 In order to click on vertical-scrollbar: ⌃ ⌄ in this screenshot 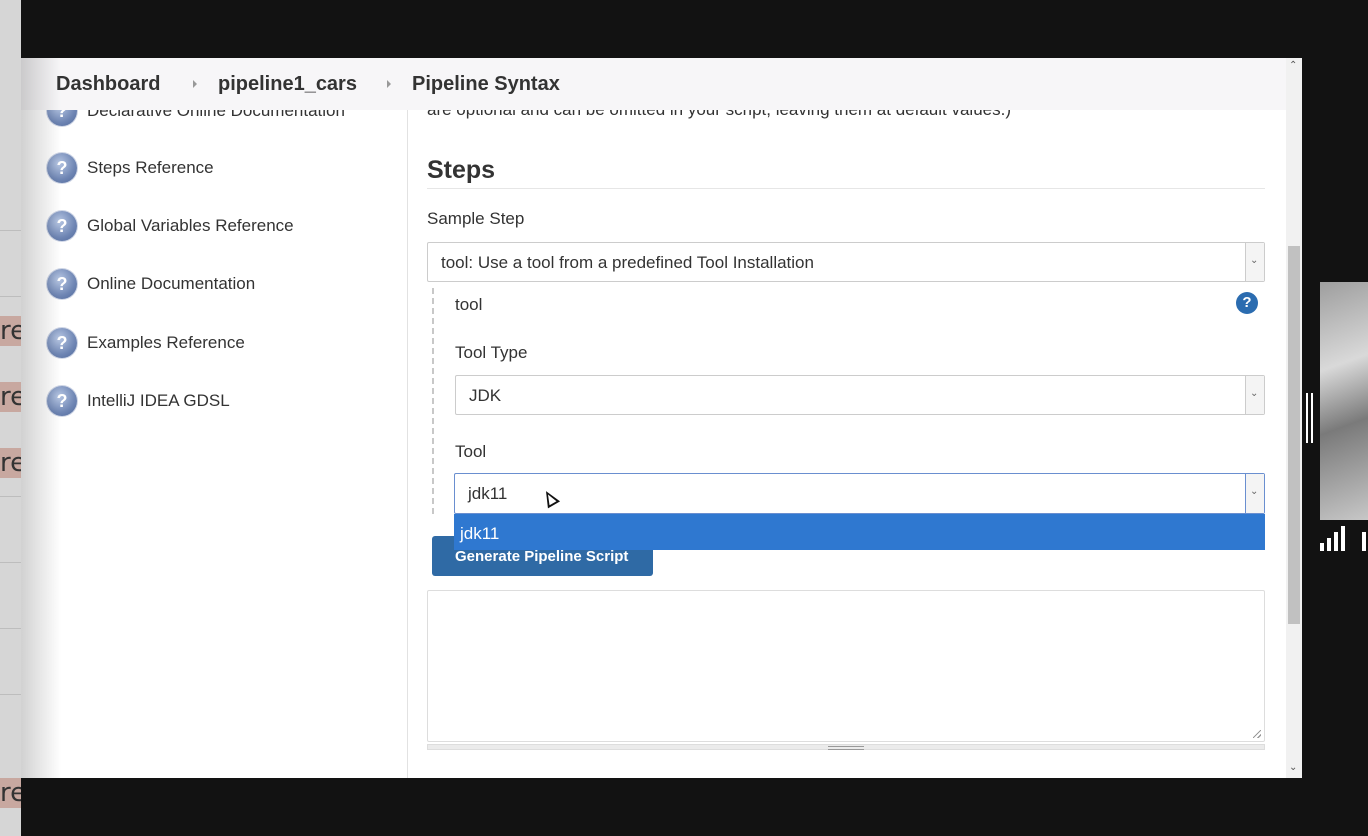, I will do `click(1294, 418)`.